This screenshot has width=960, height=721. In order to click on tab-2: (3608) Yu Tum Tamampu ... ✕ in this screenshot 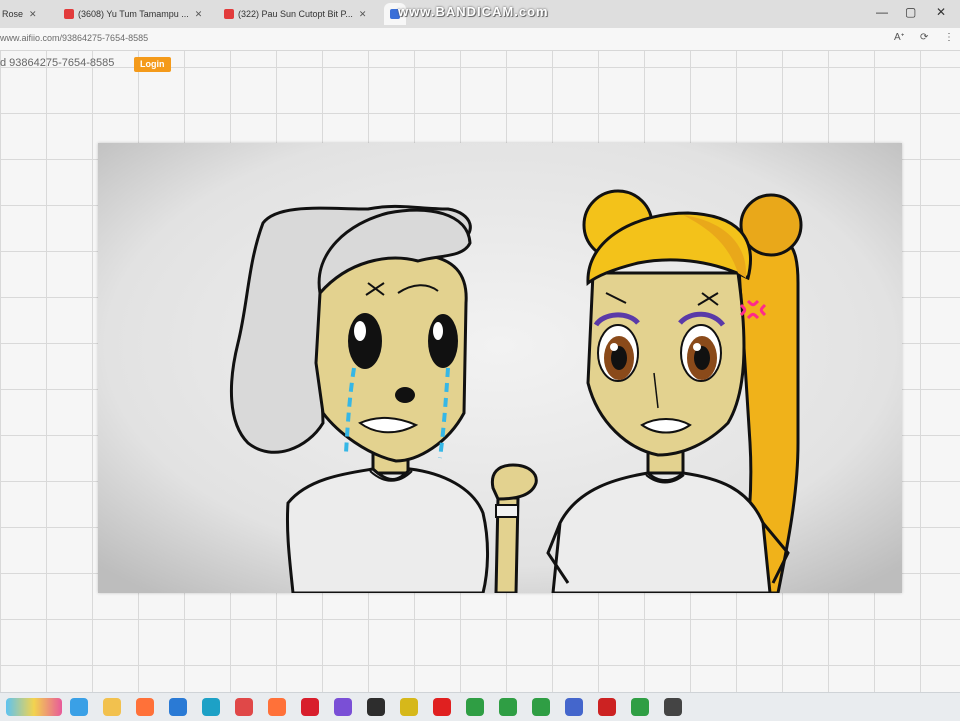, I will do `click(141, 14)`.